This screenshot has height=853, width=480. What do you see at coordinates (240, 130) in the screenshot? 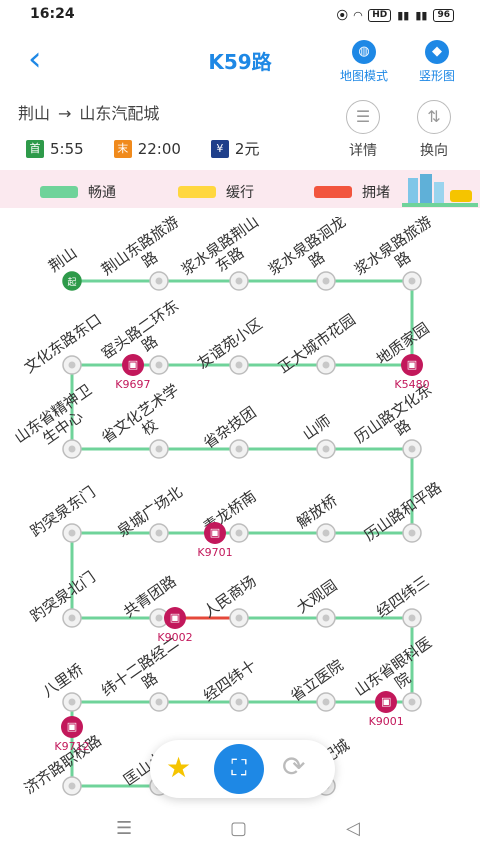
I see `route-info: 荆山 → 山东汽配城 首 5:55 末 22:00 ¥ 2元 ☰ 详情 ⇅ 换向` at bounding box center [240, 130].